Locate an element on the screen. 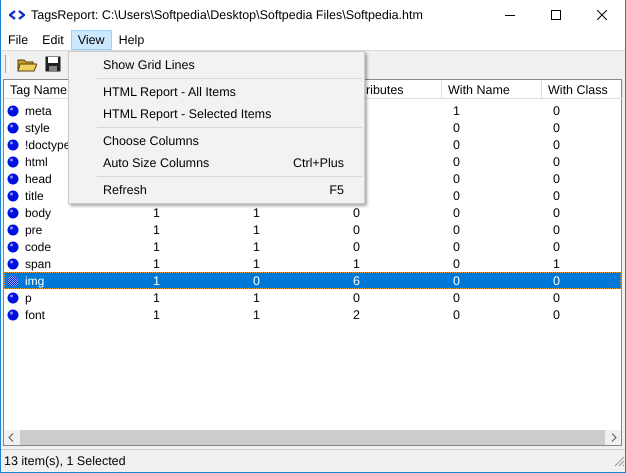 The width and height of the screenshot is (626, 473). tag-name: font is located at coordinates (35, 315).